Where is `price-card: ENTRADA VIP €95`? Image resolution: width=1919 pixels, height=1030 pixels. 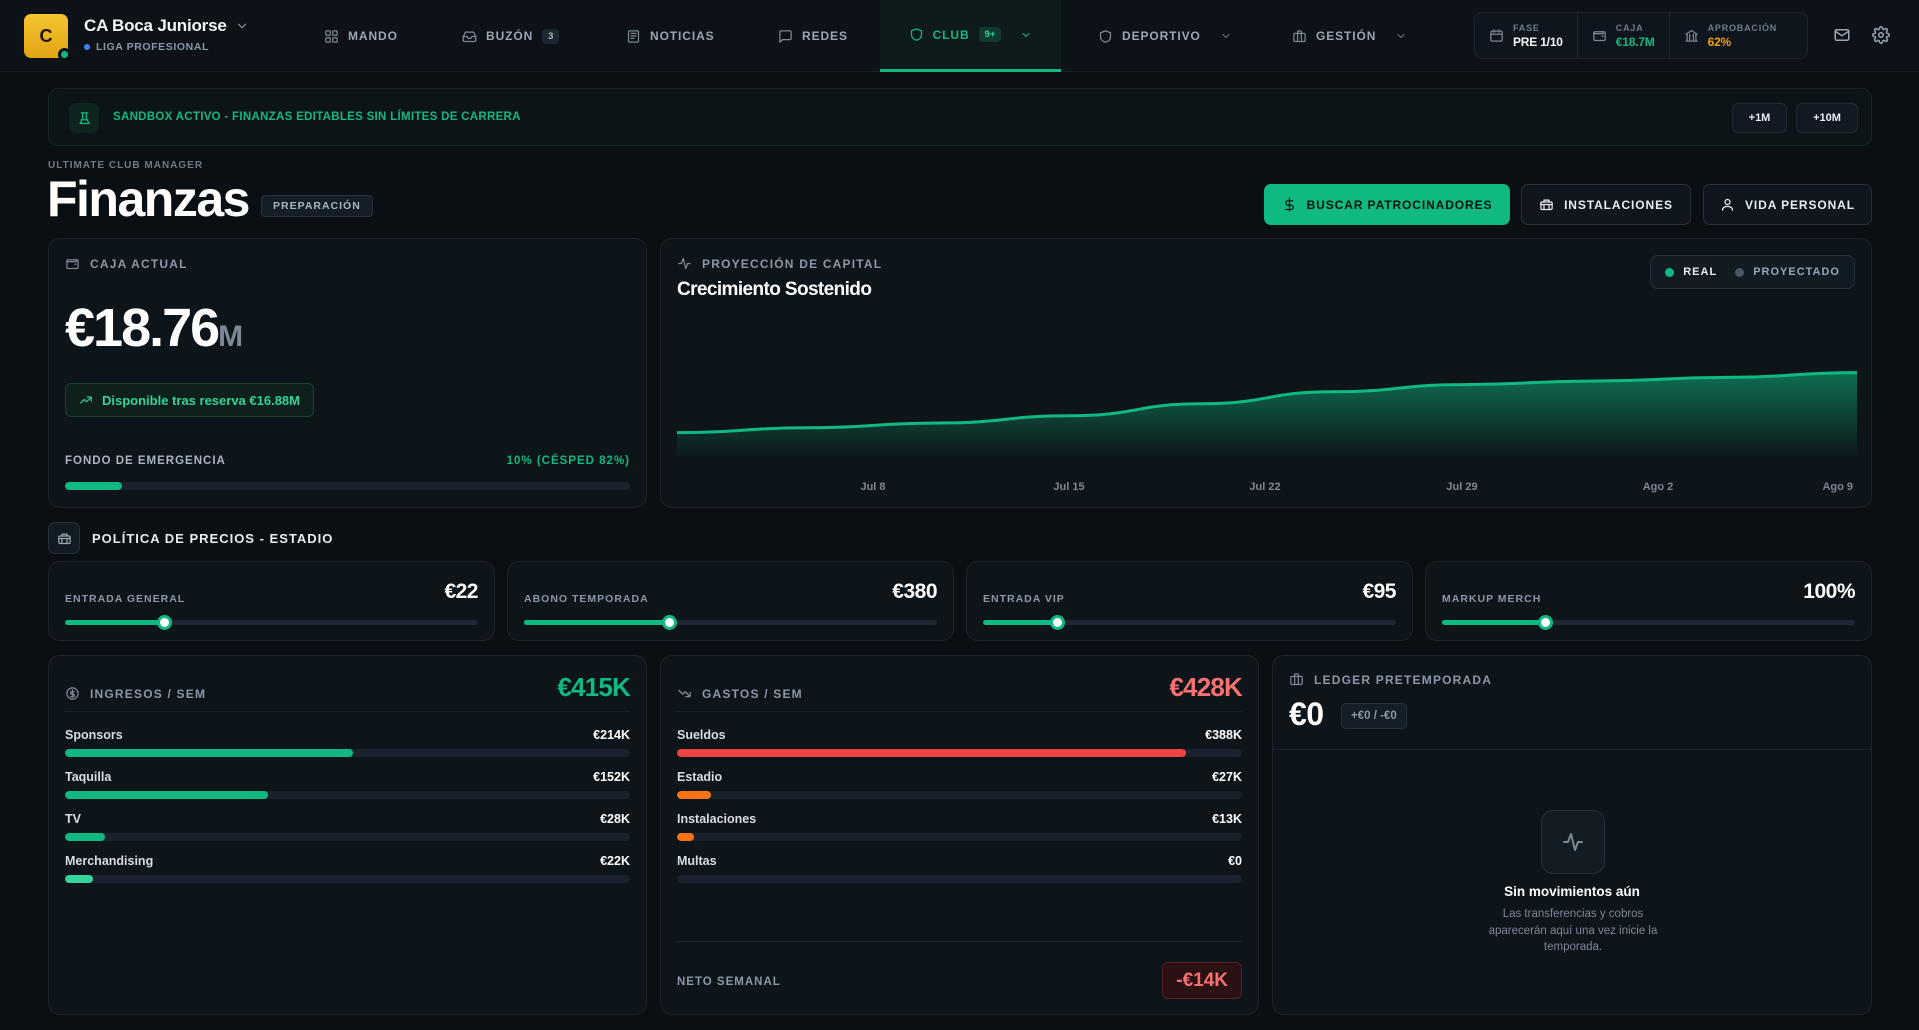 price-card: ENTRADA VIP €95 is located at coordinates (1189, 601).